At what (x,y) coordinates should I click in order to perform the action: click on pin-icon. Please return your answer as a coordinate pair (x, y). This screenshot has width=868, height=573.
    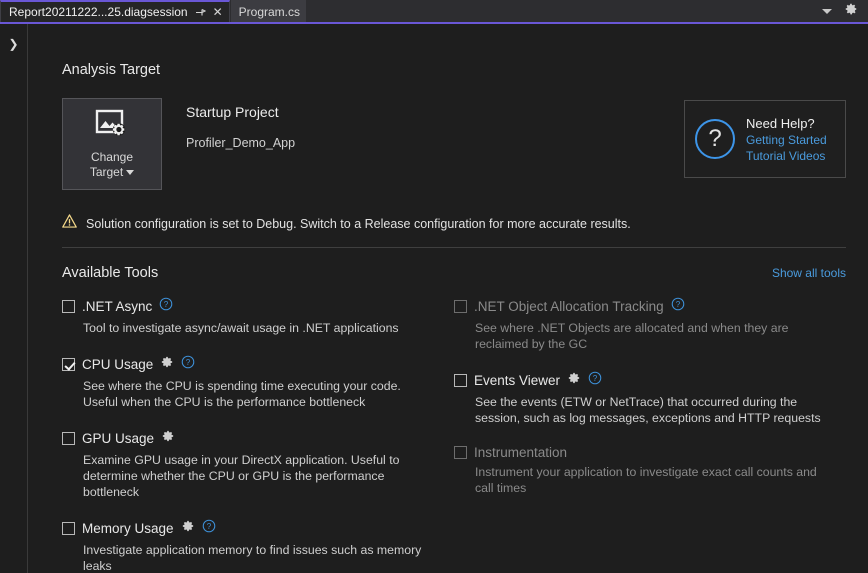
    Looking at the image, I should click on (200, 12).